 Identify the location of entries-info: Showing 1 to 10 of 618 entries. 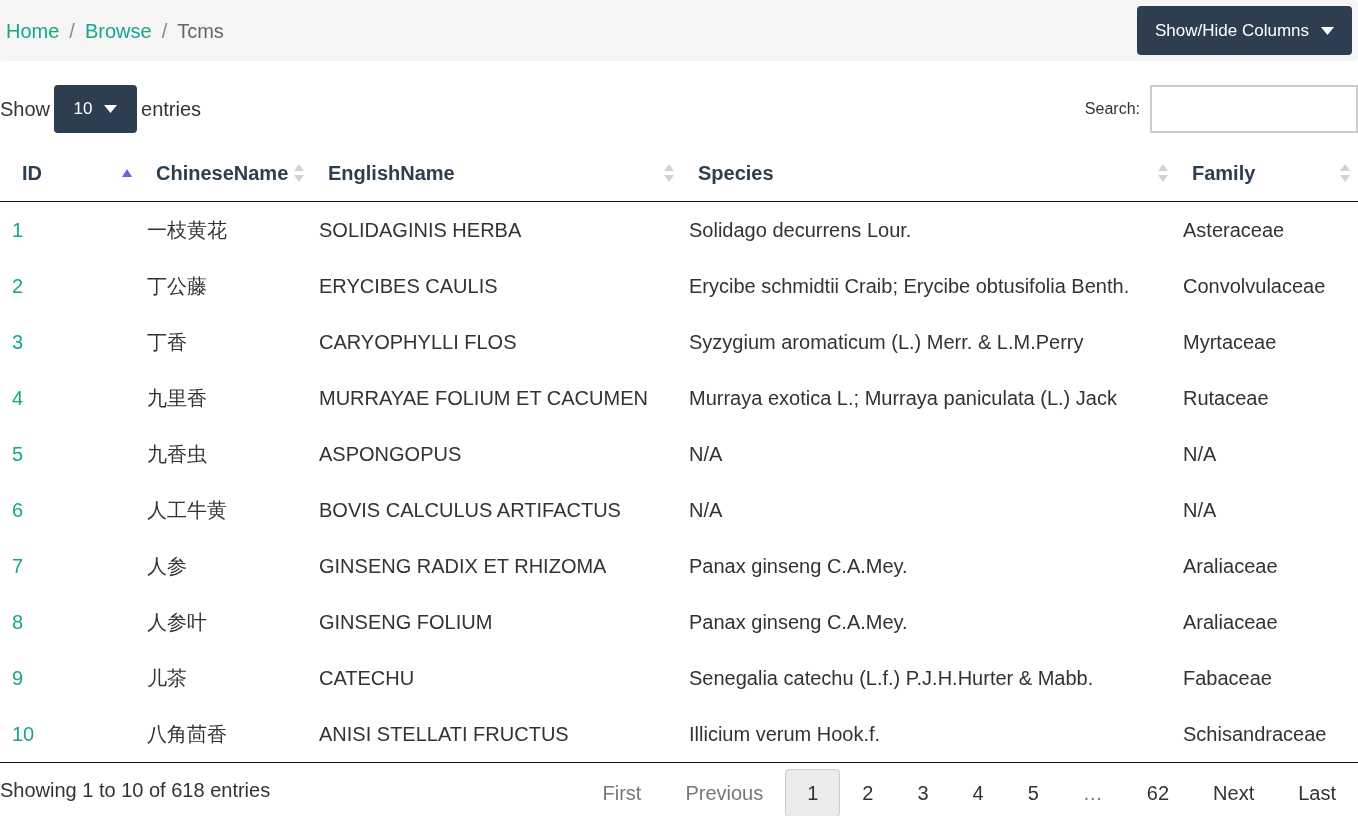
(135, 790).